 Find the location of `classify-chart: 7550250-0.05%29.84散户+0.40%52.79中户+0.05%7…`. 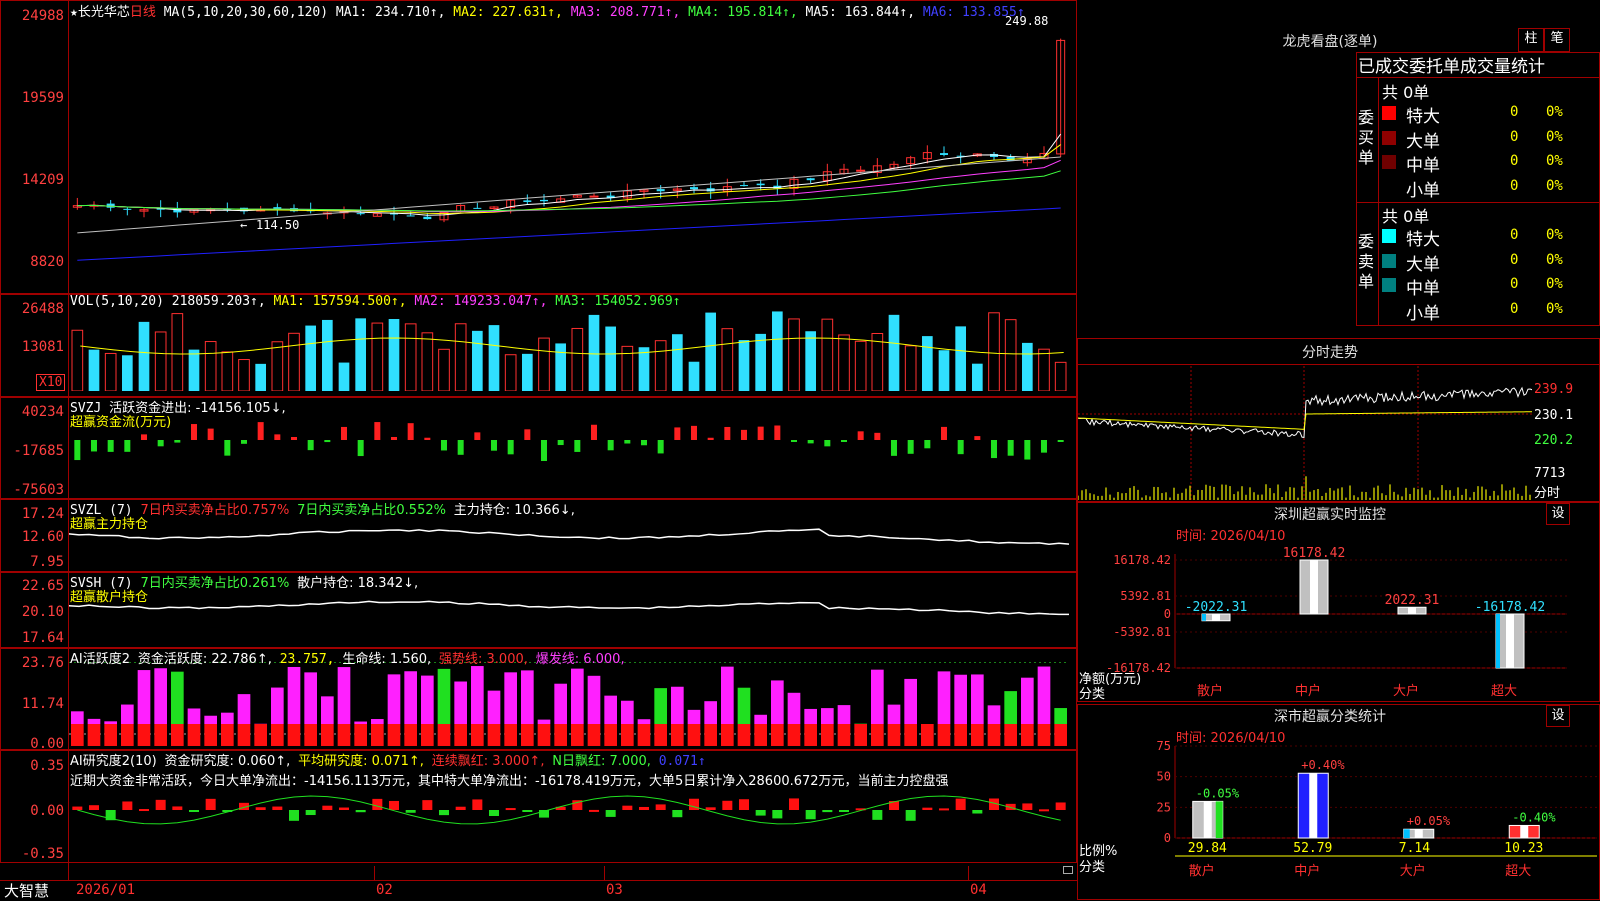

classify-chart: 7550250-0.05%29.84散户+0.40%52.79中户+0.05%7… is located at coordinates (1338, 820).